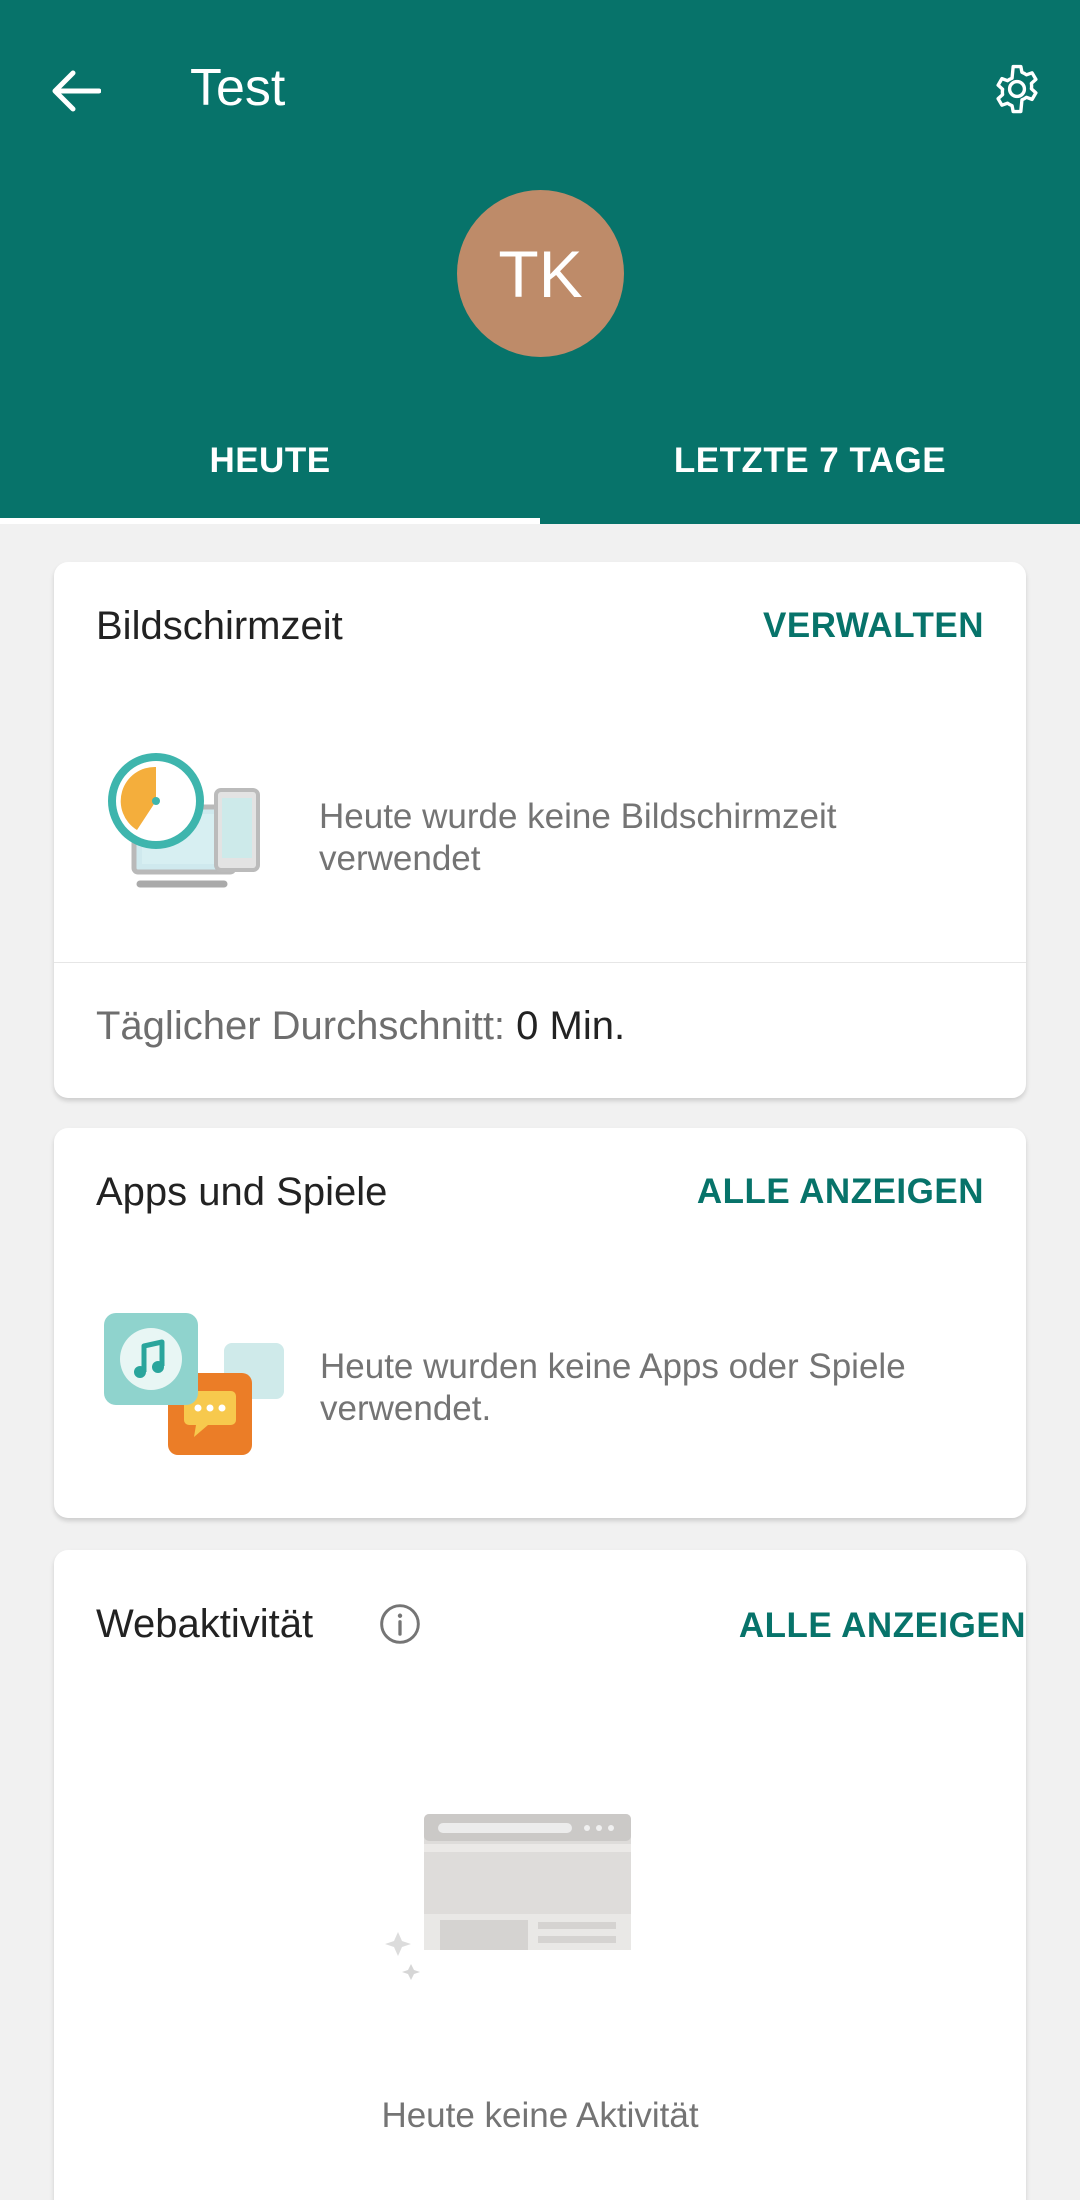 The height and width of the screenshot is (2200, 1080). I want to click on page-title: Test, so click(238, 88).